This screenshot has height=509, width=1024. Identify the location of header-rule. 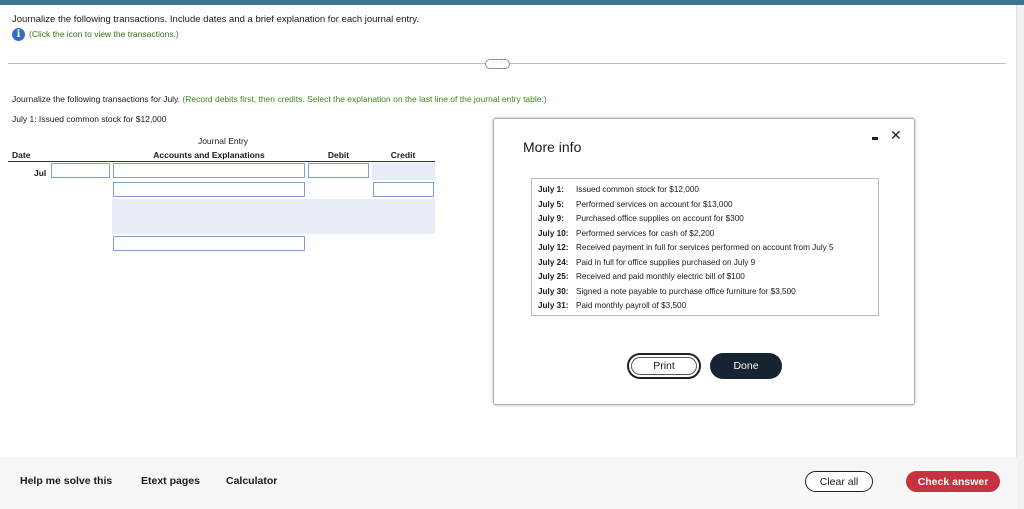
(221, 161).